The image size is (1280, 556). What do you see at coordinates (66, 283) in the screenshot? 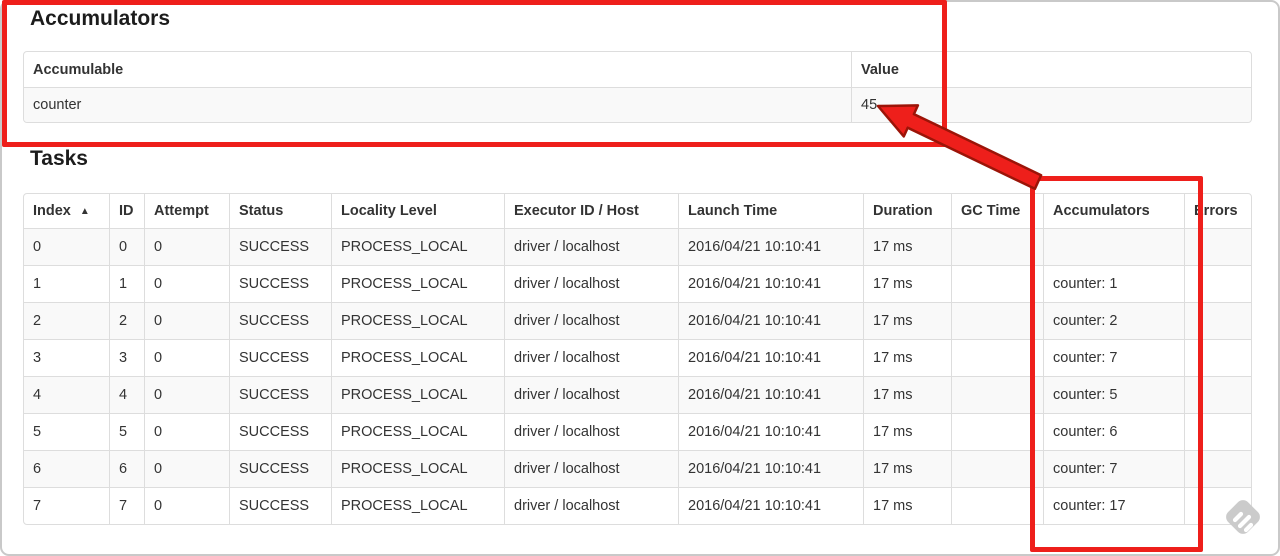
I see `index-cell: 1` at bounding box center [66, 283].